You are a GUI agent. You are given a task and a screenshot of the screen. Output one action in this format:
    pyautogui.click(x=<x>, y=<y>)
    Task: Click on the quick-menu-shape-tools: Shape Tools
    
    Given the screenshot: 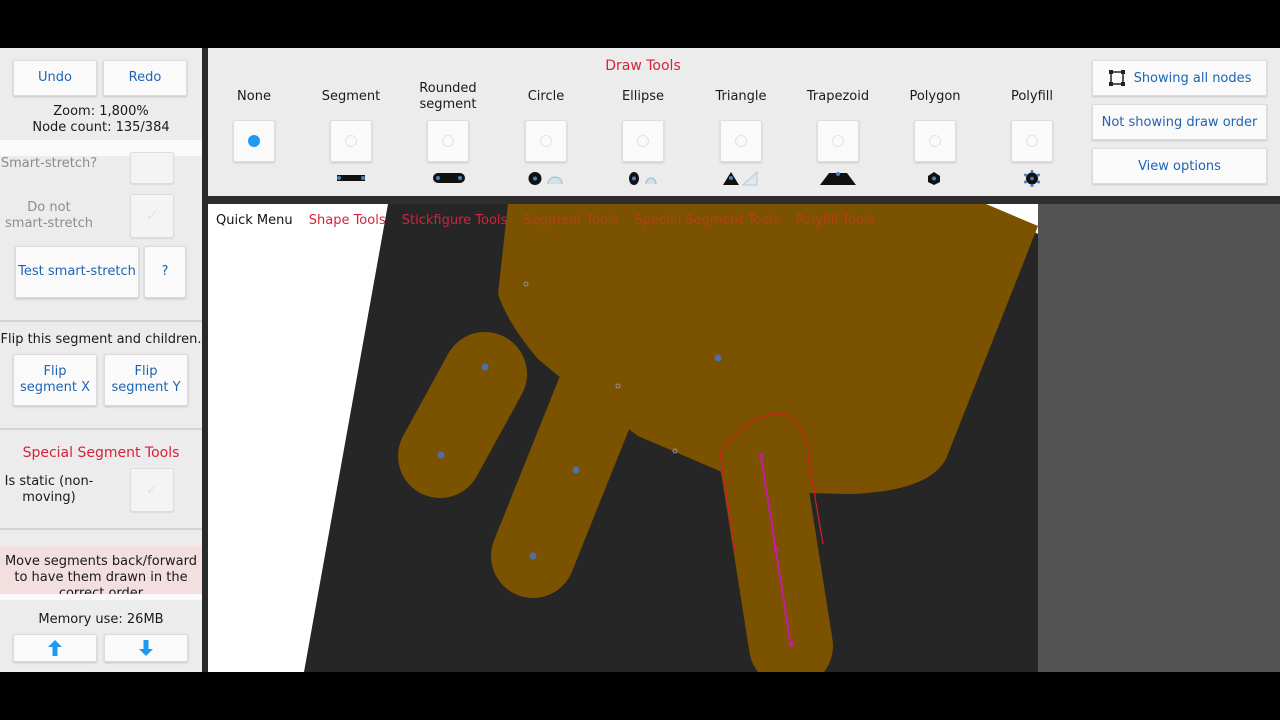 What is the action you would take?
    pyautogui.click(x=347, y=220)
    